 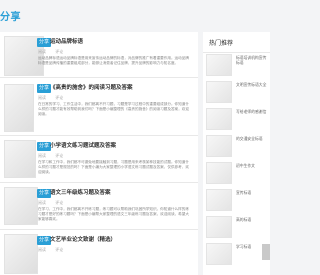 I want to click on sidebar-item: 初中生作文, so click(x=238, y=175).